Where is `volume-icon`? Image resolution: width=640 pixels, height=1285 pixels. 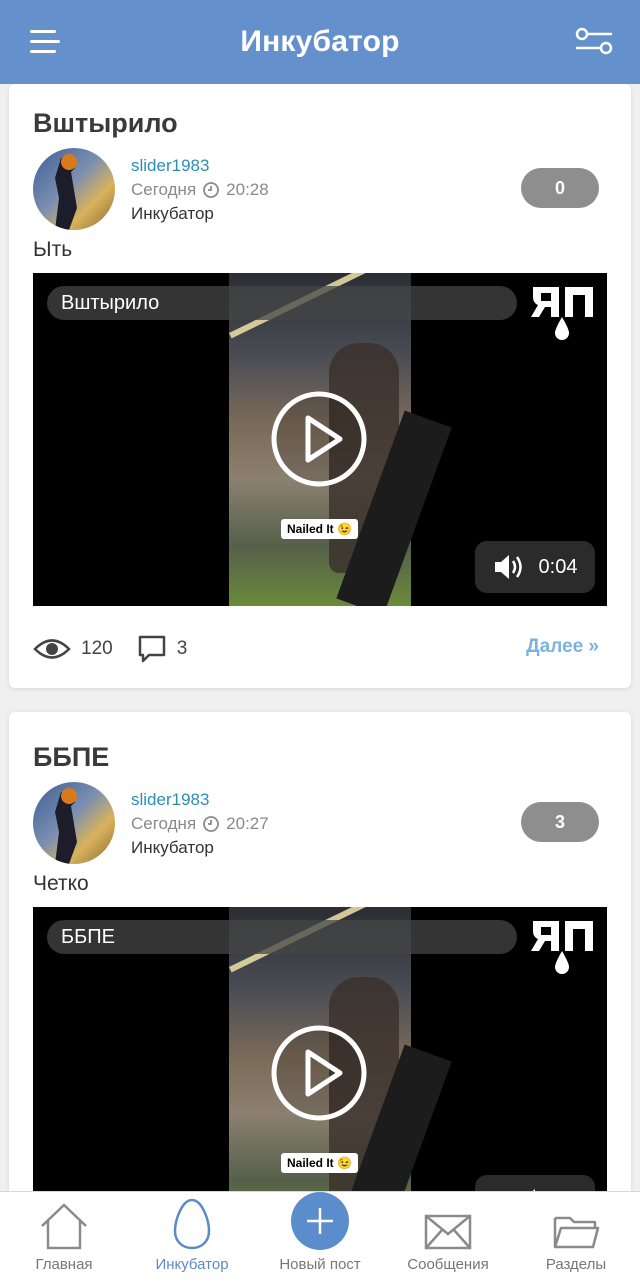
volume-icon is located at coordinates (508, 567).